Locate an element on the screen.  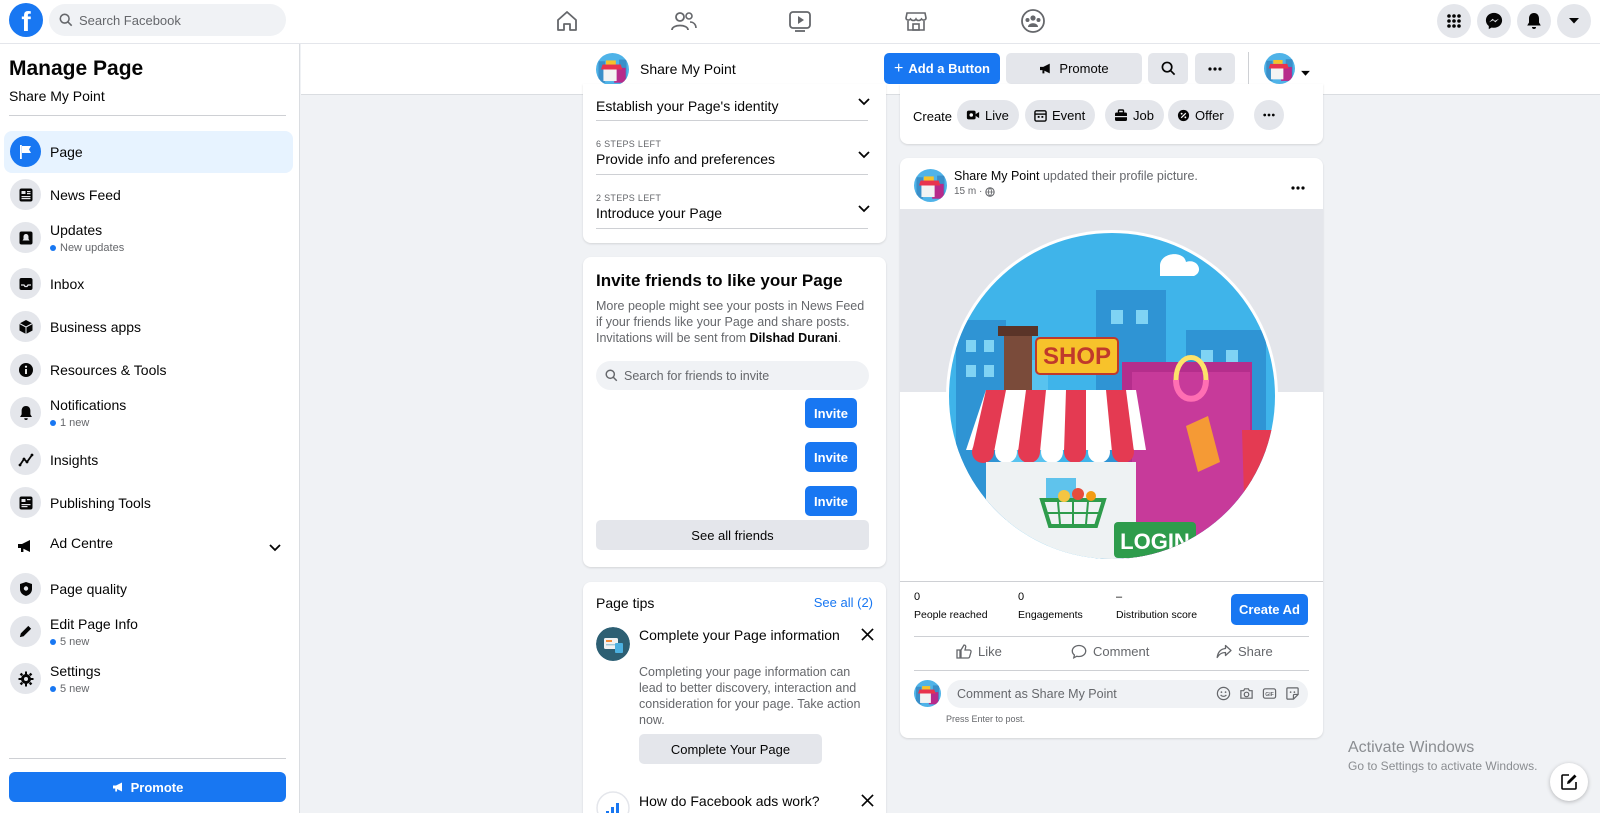
sidebar-item-label: Updates is located at coordinates (76, 230).